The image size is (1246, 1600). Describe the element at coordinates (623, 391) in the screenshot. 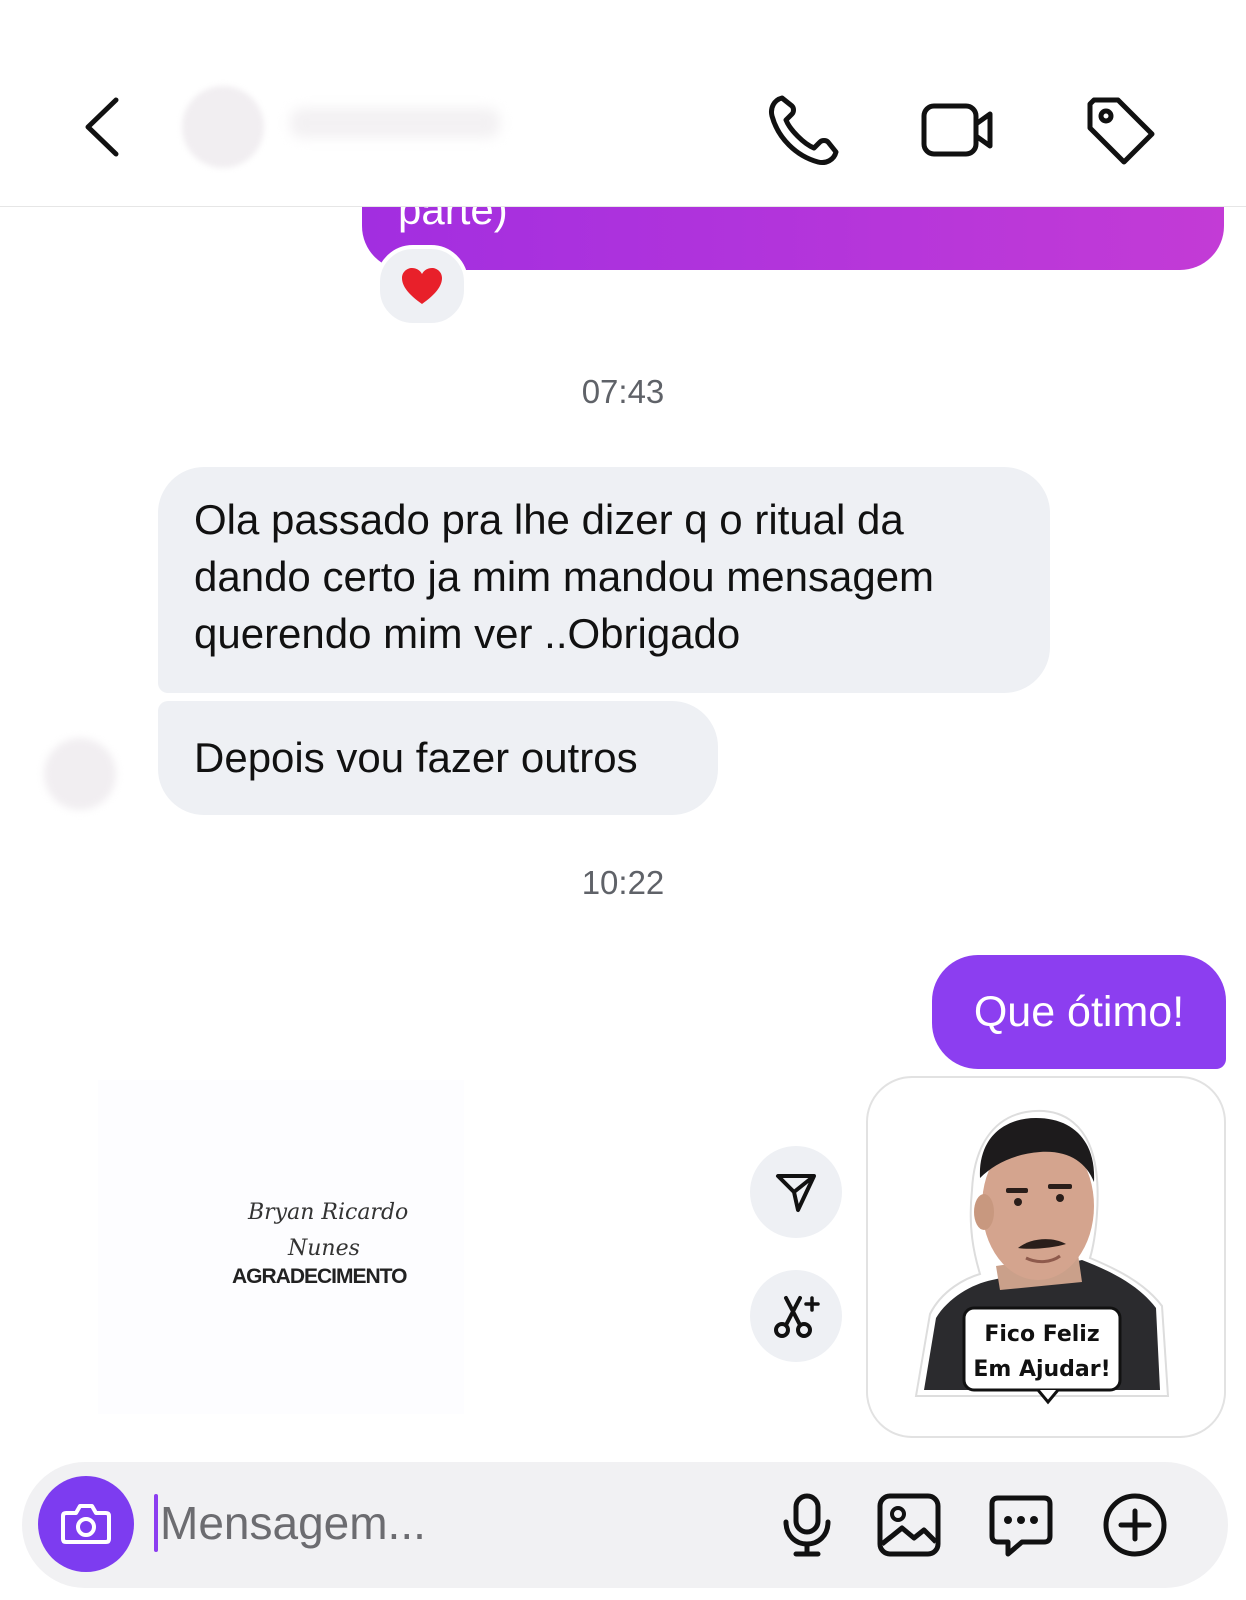

I see `timestamp: 07:43` at that location.